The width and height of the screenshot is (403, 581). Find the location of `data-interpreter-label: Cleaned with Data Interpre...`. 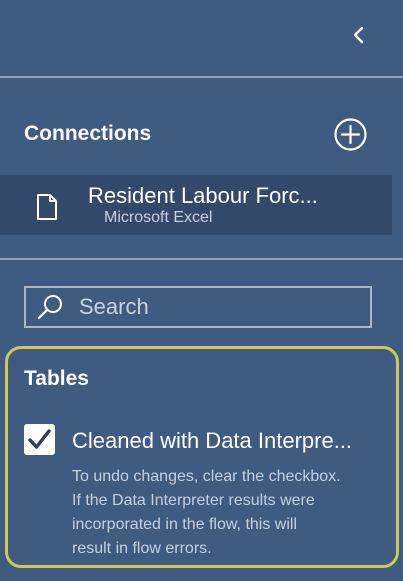

data-interpreter-label: Cleaned with Data Interpre... is located at coordinates (212, 441).